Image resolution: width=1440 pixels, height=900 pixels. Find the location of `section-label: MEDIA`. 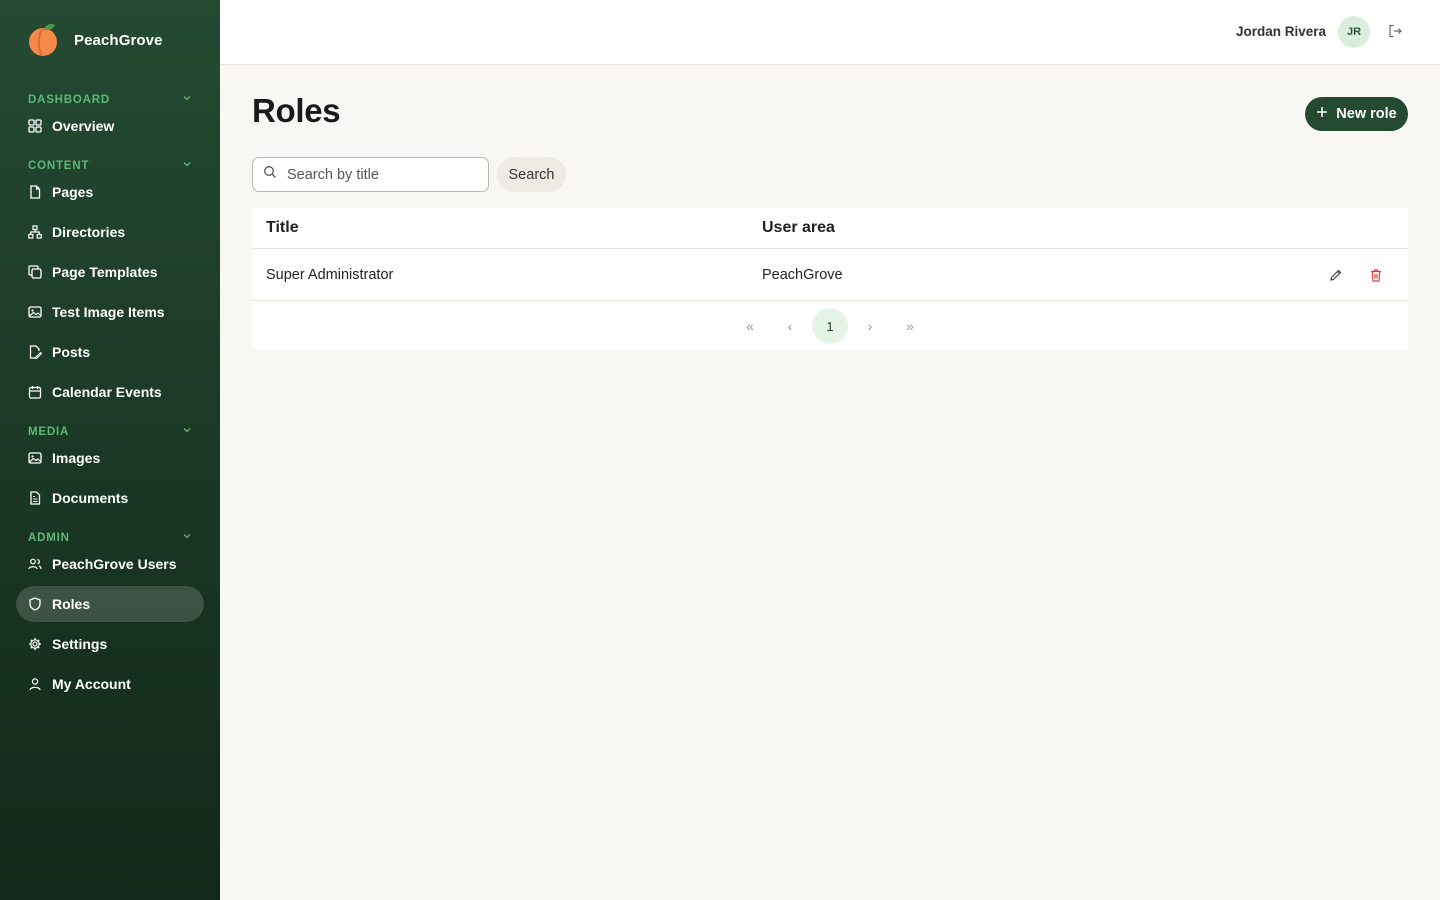

section-label: MEDIA is located at coordinates (49, 431).